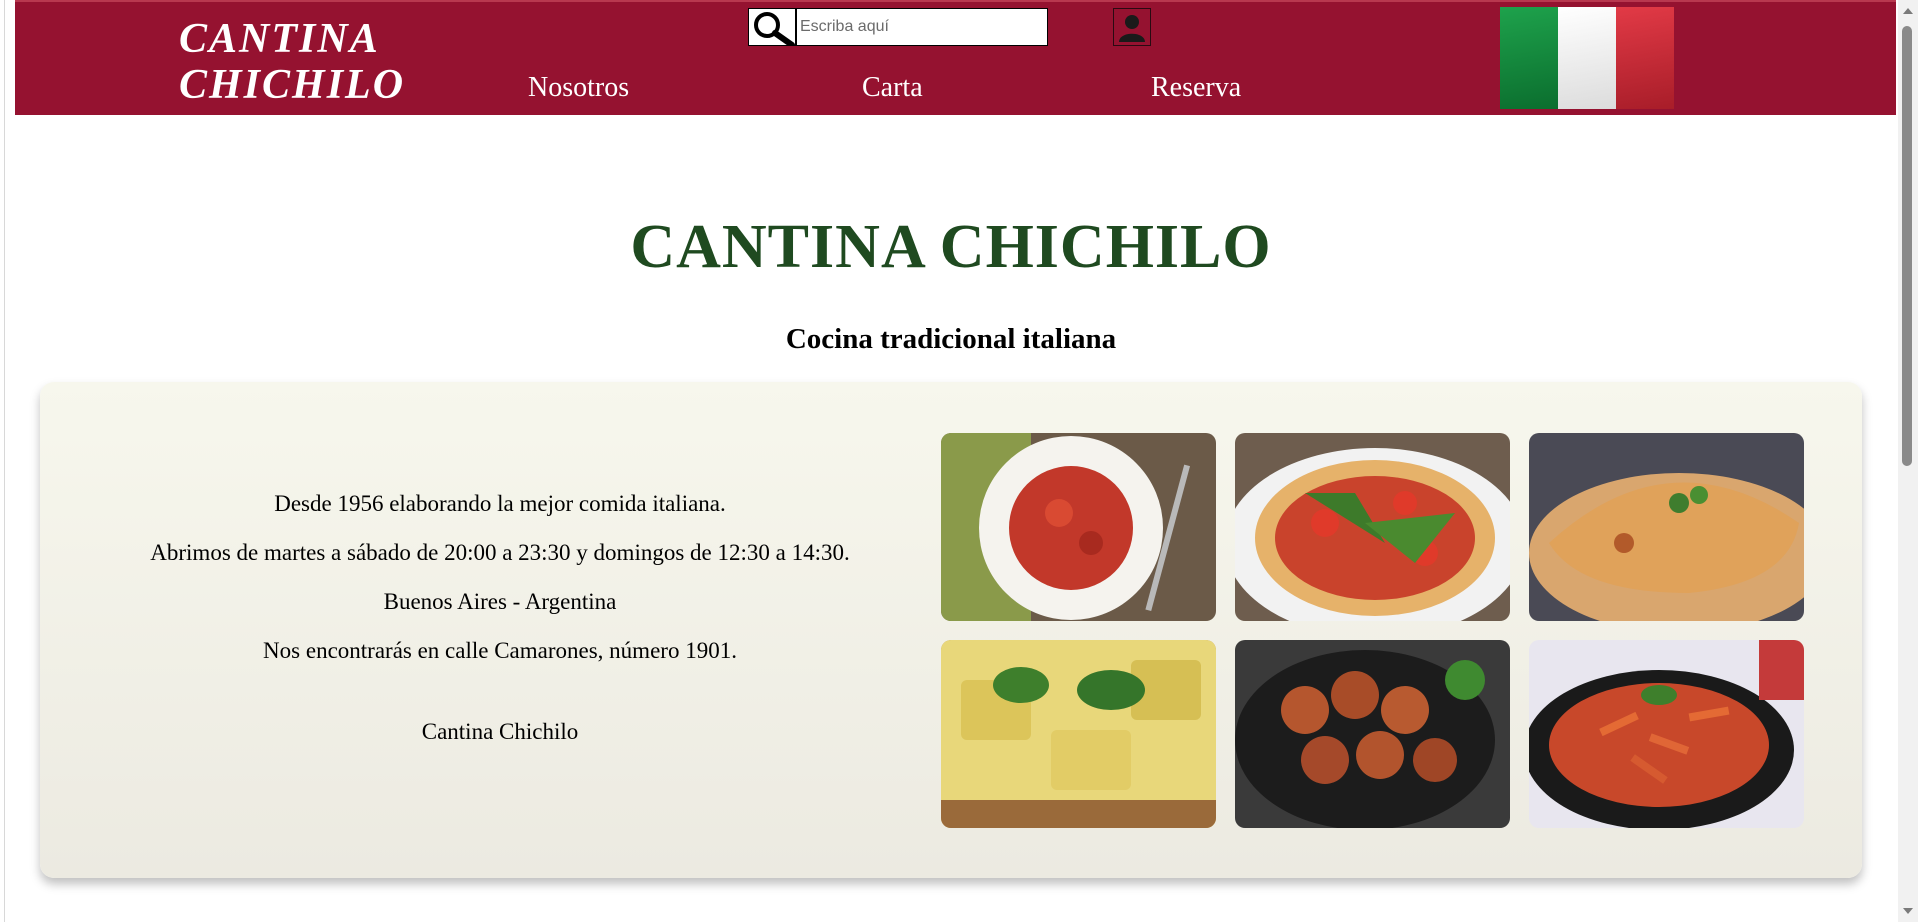 The image size is (1918, 922). I want to click on user-account-button, so click(1132, 27).